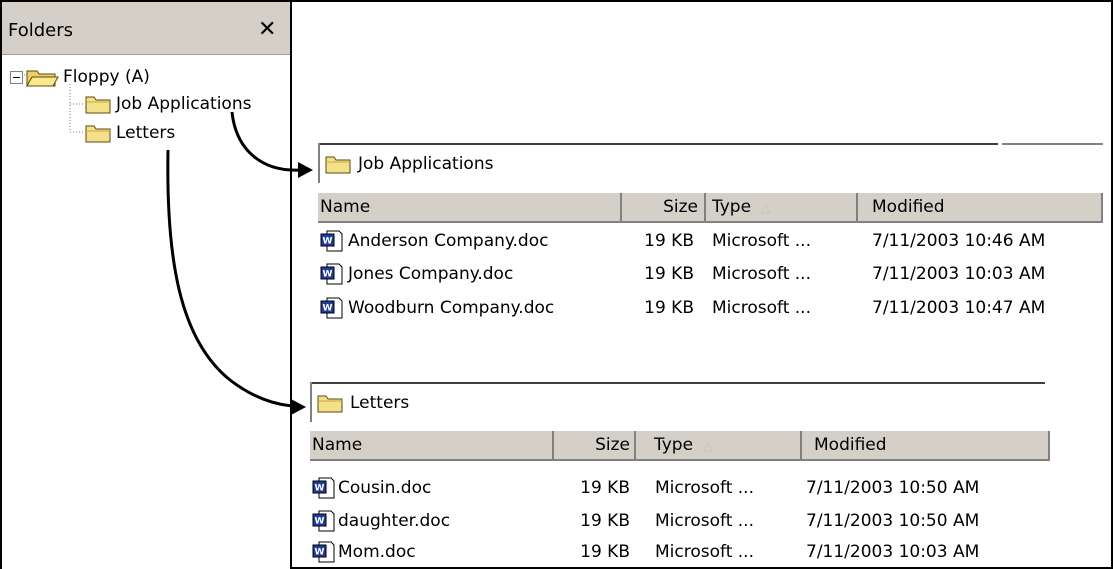 Image resolution: width=1113 pixels, height=569 pixels. I want to click on tree-item-floppy: Floppy (A), so click(80, 77).